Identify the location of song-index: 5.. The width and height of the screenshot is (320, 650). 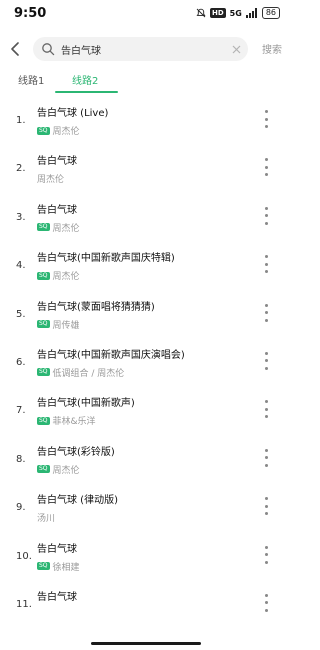
(21, 314).